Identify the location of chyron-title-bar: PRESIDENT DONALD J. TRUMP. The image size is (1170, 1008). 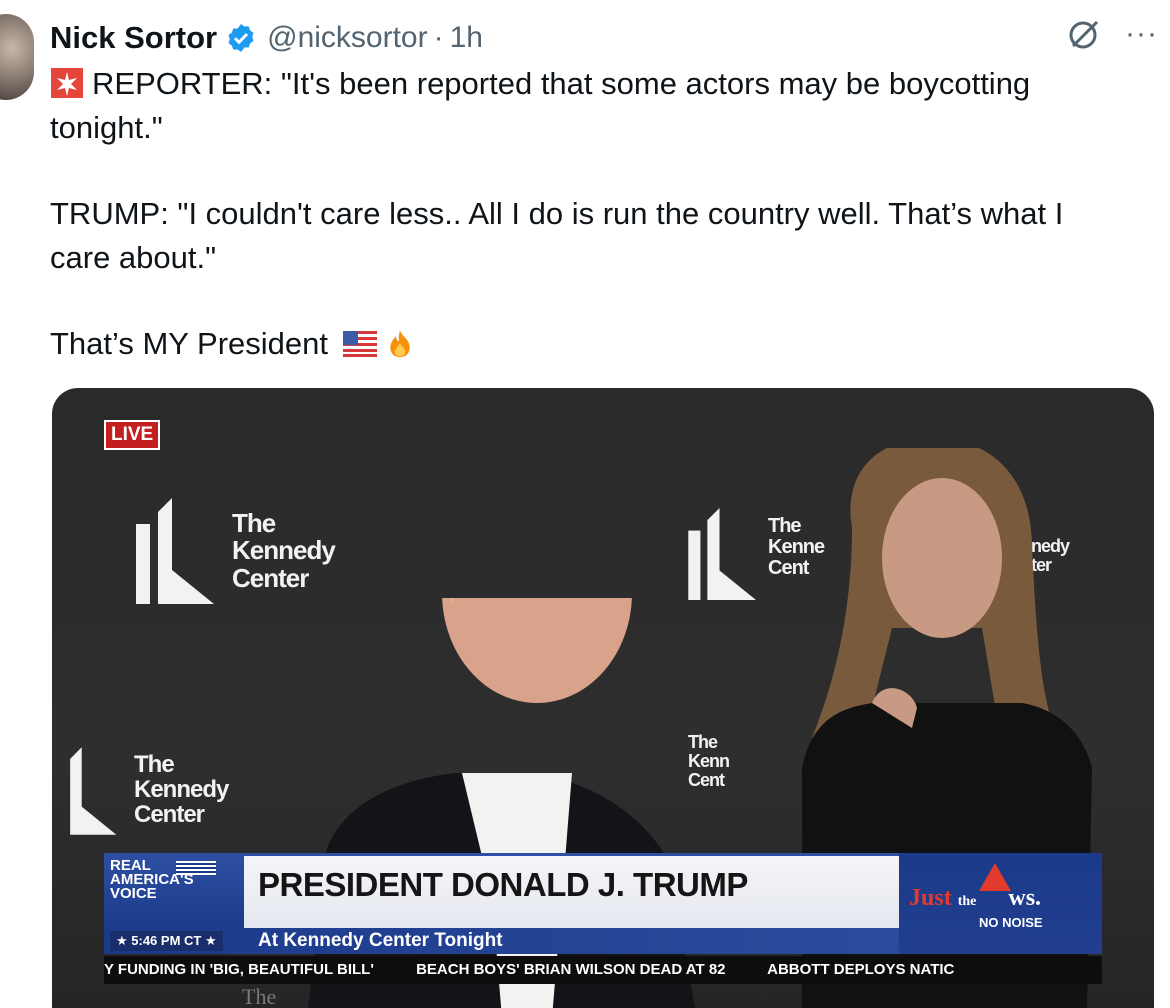
(571, 892).